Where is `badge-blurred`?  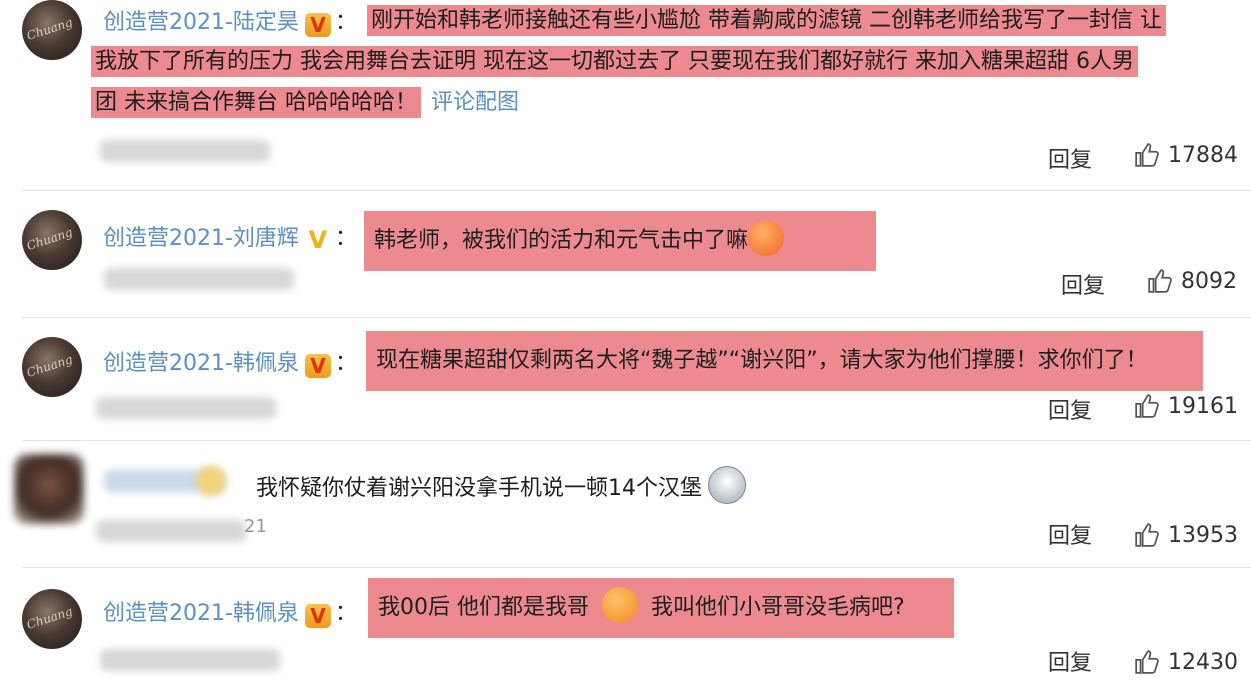
badge-blurred is located at coordinates (211, 481).